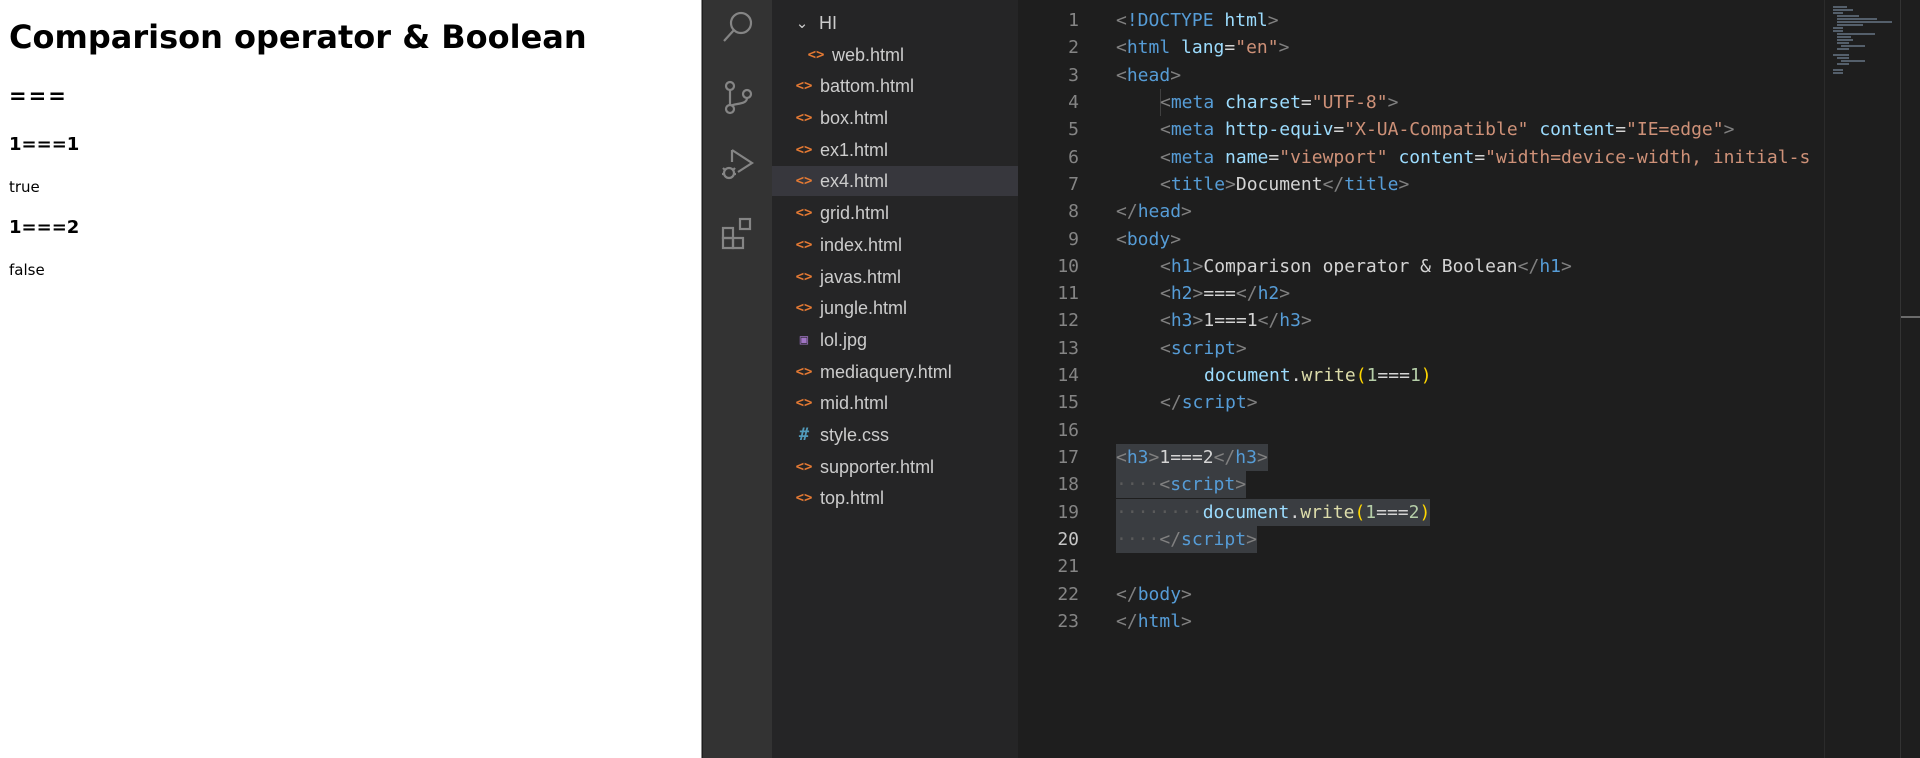 Image resolution: width=1920 pixels, height=758 pixels. What do you see at coordinates (27, 270) in the screenshot?
I see `preview-result-second: false` at bounding box center [27, 270].